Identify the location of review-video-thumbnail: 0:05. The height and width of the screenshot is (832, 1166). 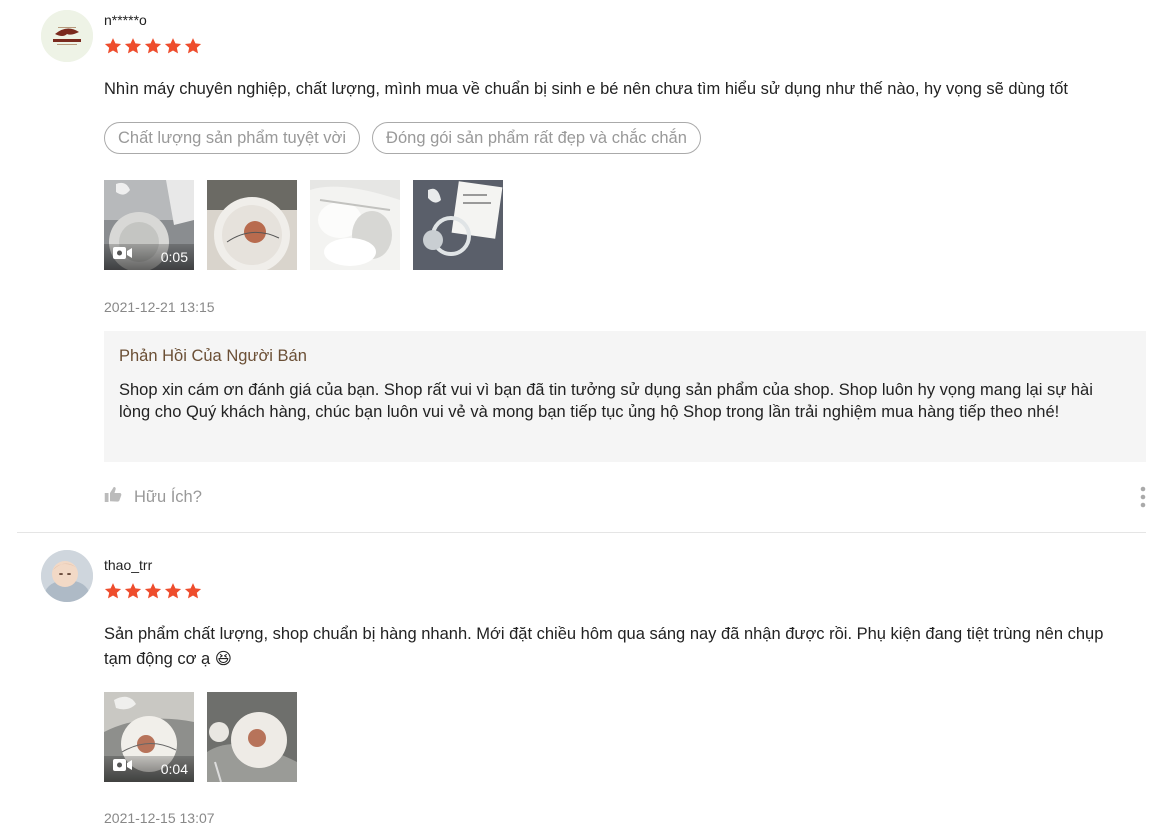
(149, 225).